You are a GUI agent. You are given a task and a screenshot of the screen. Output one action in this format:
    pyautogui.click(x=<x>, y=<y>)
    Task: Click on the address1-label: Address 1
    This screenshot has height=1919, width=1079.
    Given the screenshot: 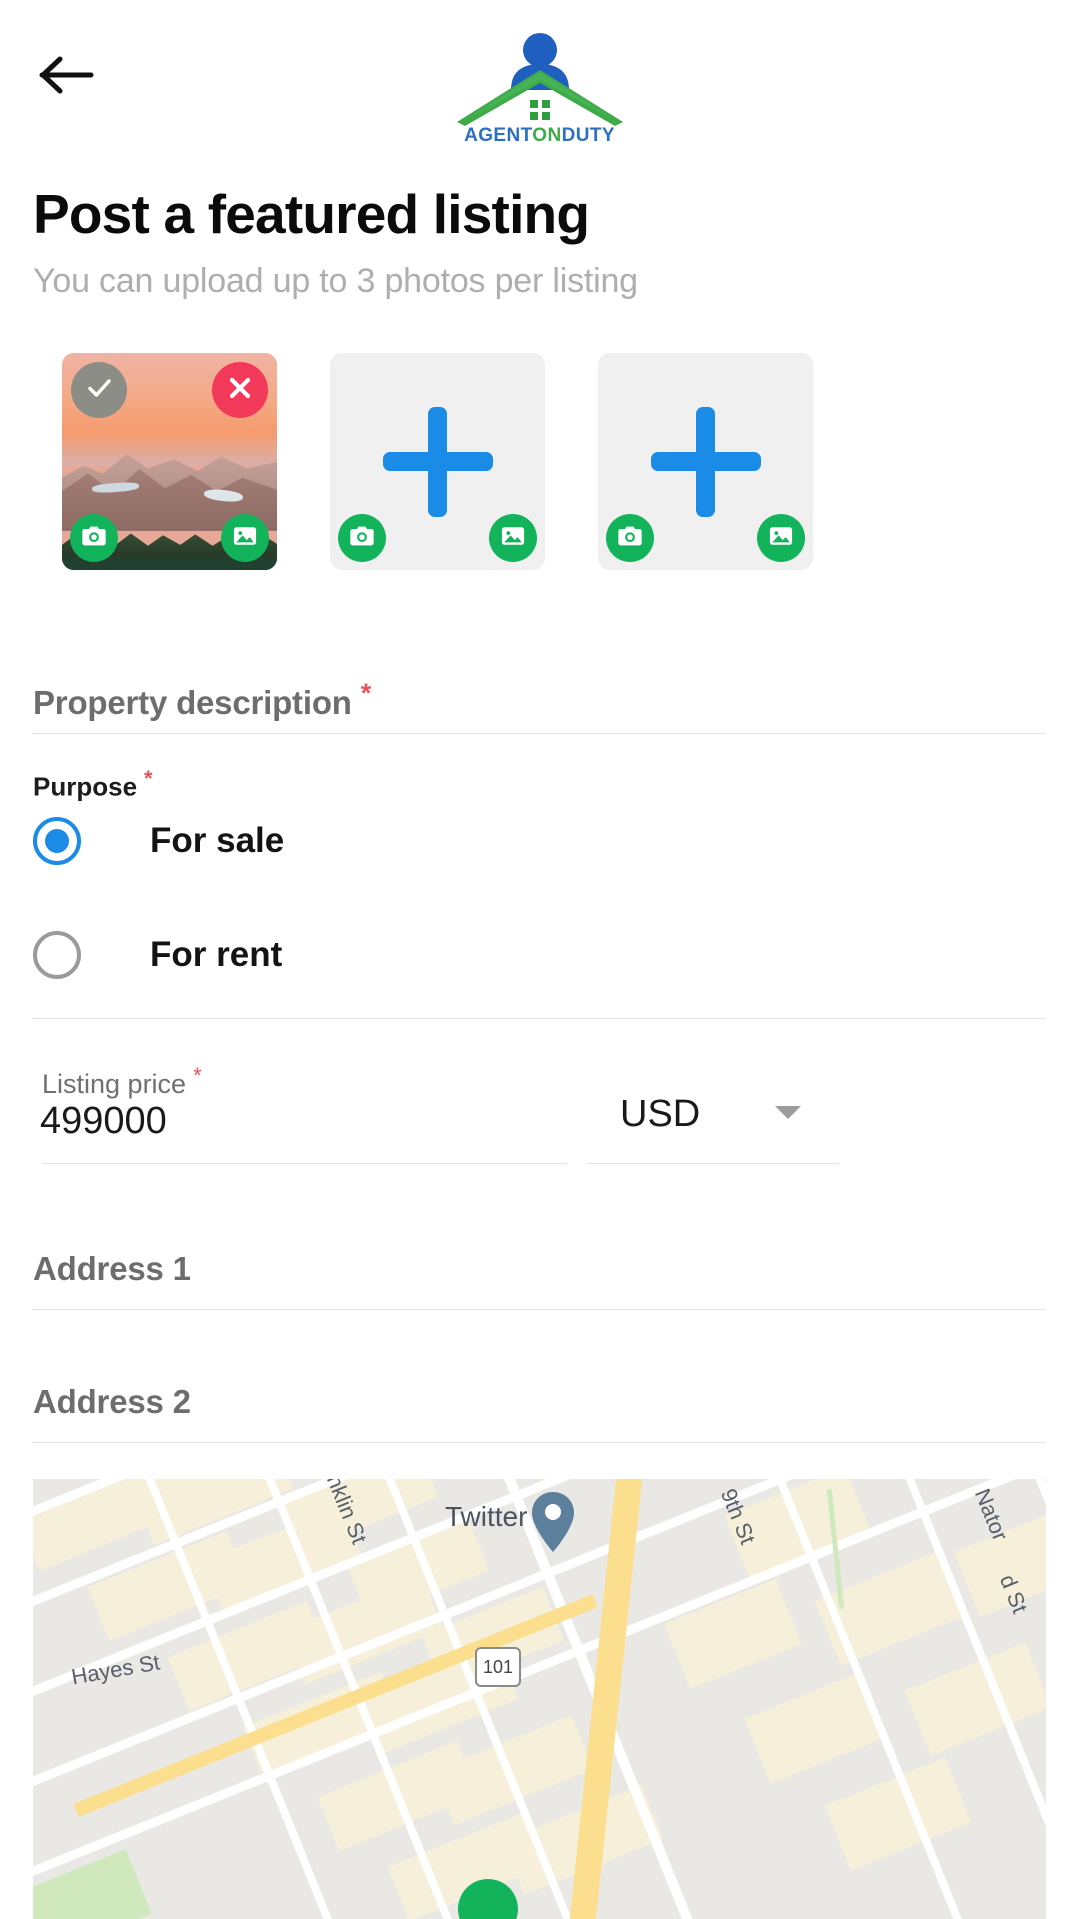 What is the action you would take?
    pyautogui.click(x=112, y=1268)
    